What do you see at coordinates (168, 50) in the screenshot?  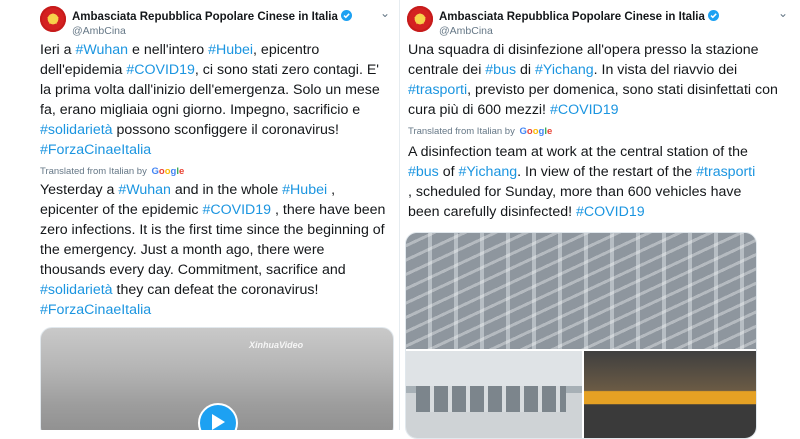 I see `text-segment: e nell'intero` at bounding box center [168, 50].